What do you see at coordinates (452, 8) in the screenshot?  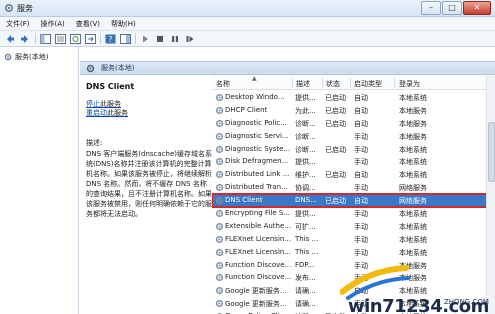 I see `maximize-button: □` at bounding box center [452, 8].